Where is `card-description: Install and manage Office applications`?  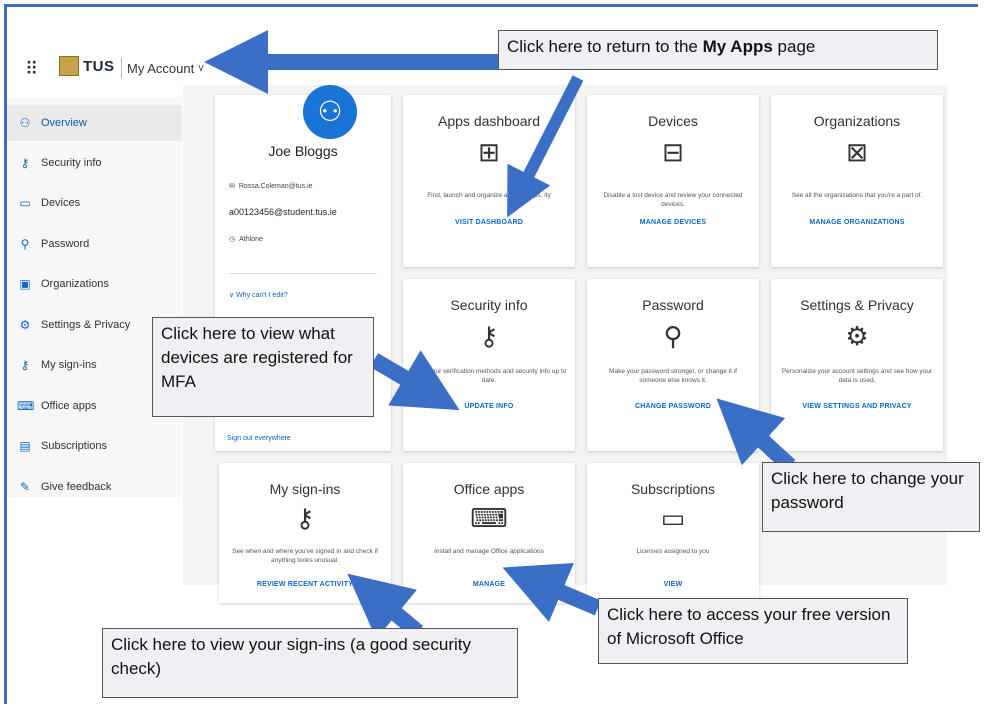 card-description: Install and manage Office applications is located at coordinates (489, 551).